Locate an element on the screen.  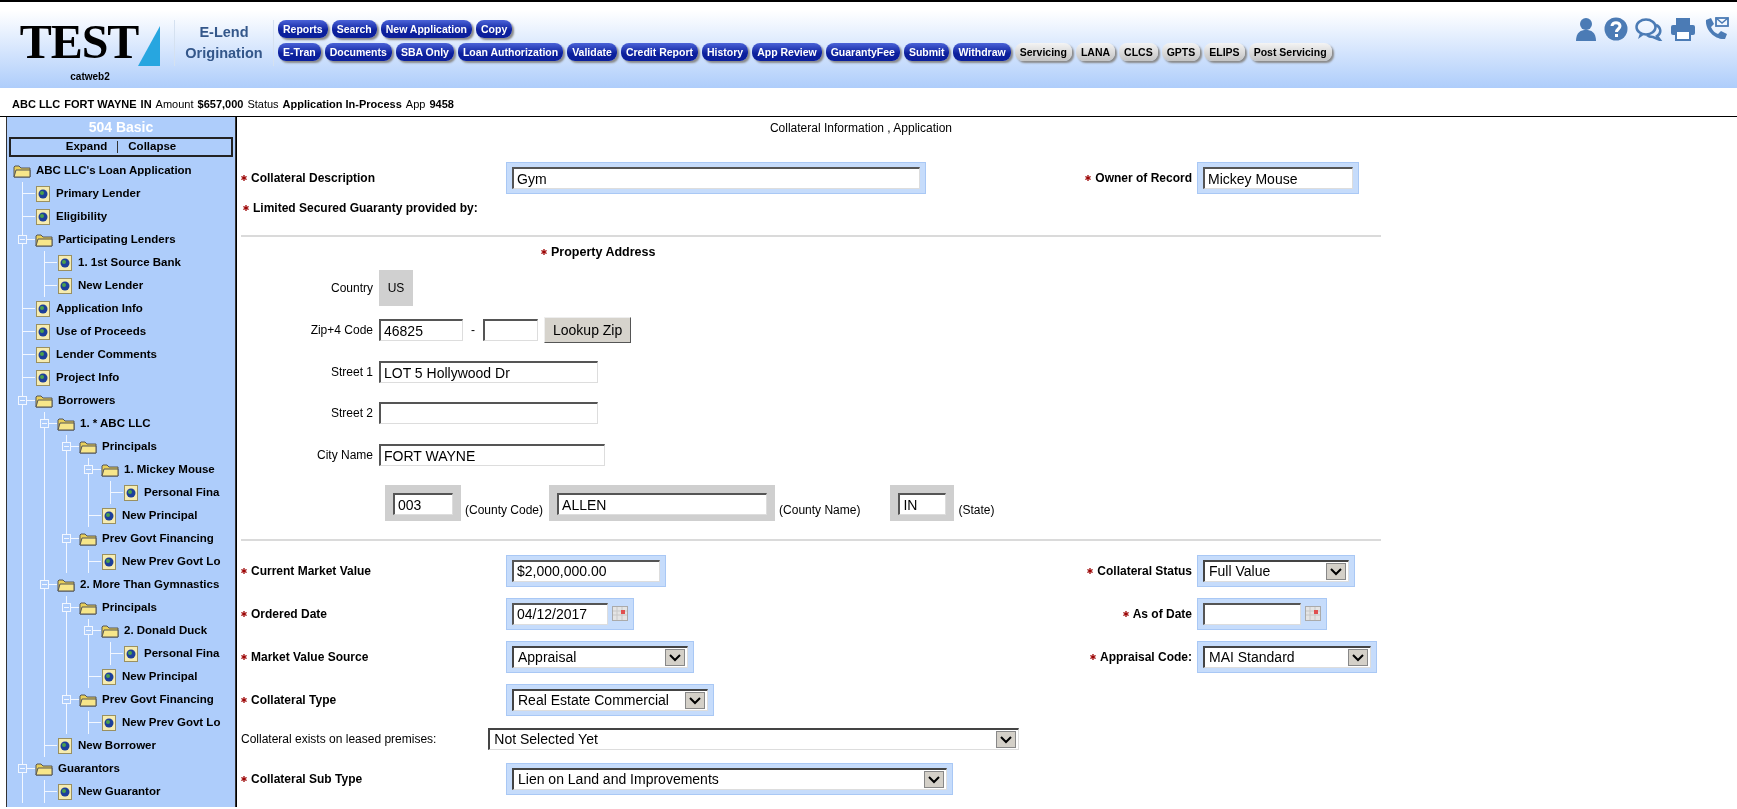
tree-item: Borrowers is located at coordinates (75, 400).